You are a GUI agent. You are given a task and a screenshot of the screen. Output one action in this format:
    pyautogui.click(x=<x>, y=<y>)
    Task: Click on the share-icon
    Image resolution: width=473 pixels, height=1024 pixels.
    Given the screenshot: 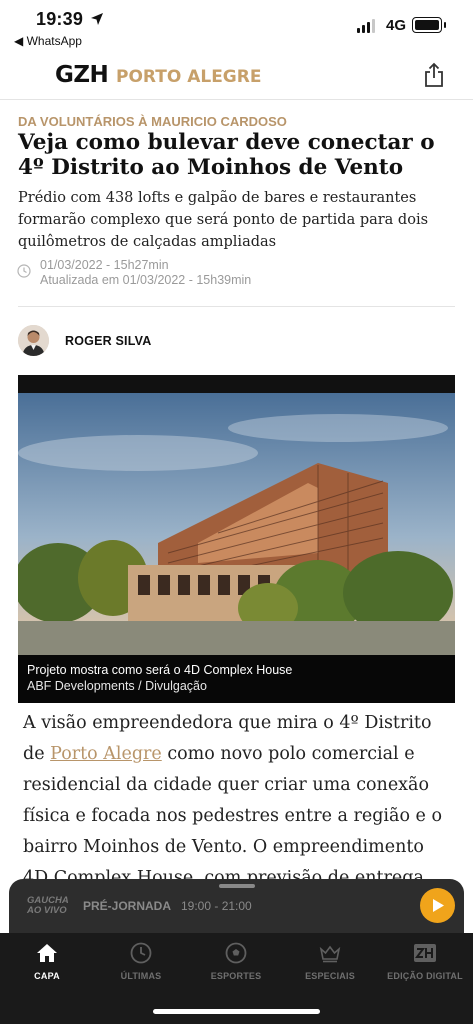 What is the action you would take?
    pyautogui.click(x=434, y=75)
    